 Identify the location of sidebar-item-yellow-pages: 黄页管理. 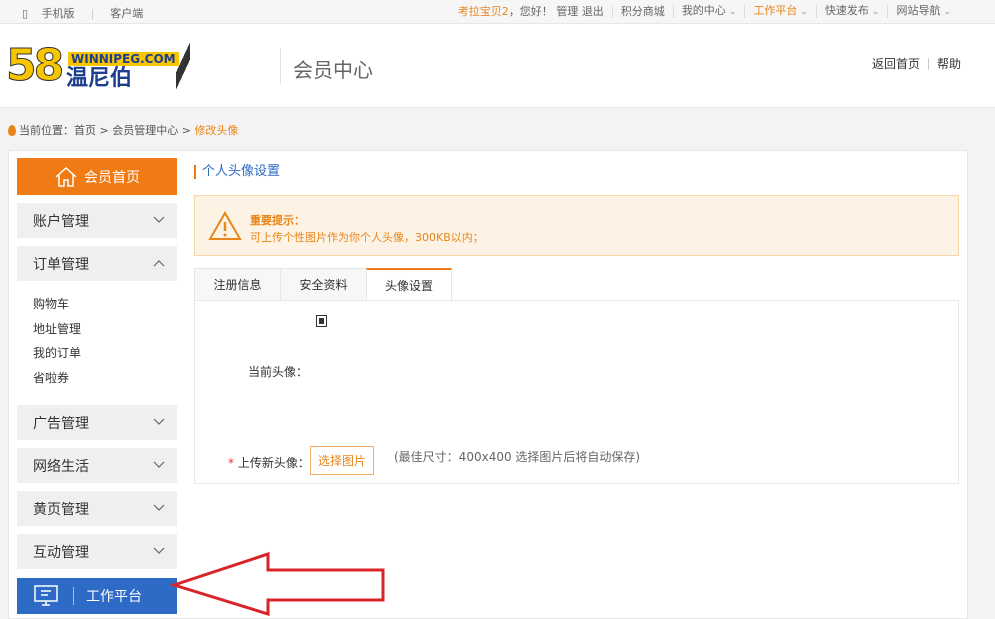
(97, 508).